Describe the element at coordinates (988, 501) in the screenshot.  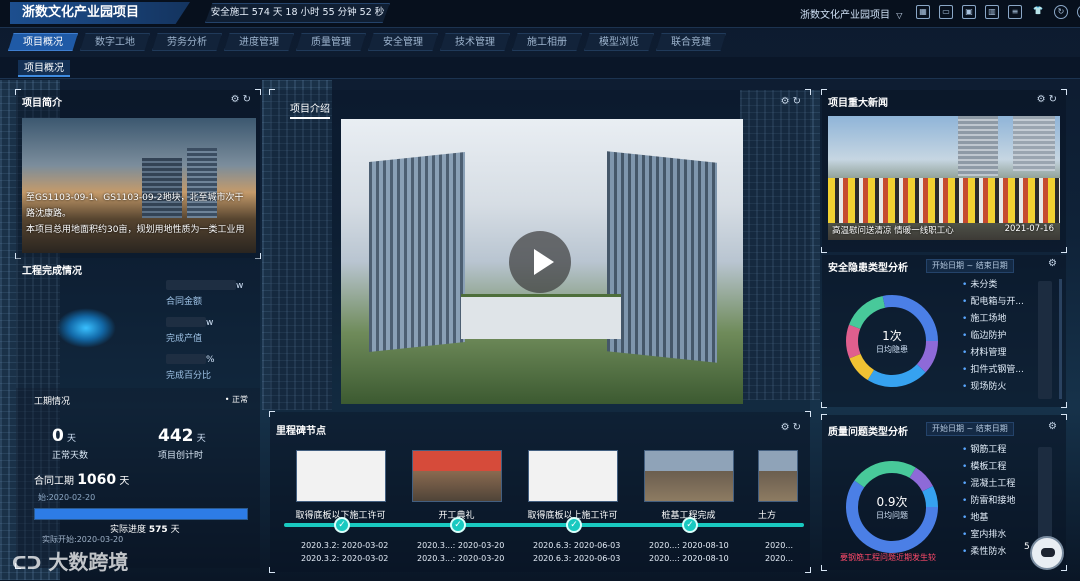
I see `list-item: 防雷和接地` at that location.